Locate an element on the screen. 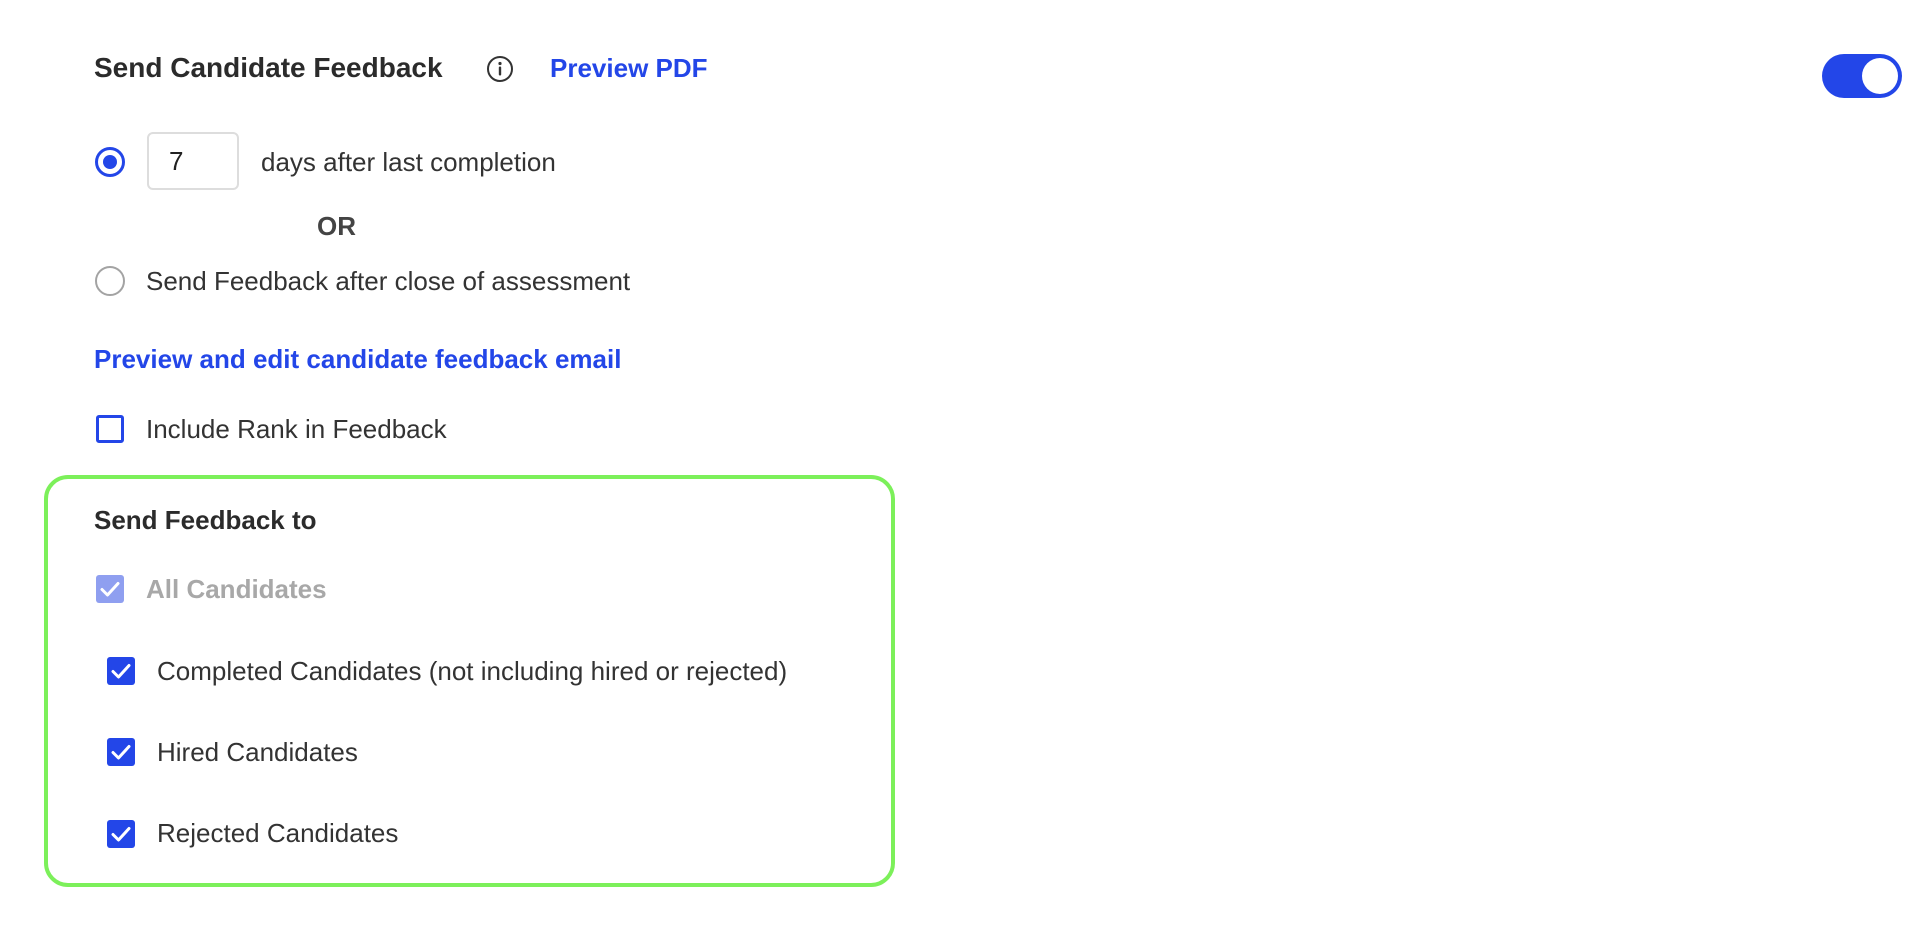 This screenshot has height=932, width=1920. radio-after-close is located at coordinates (110, 281).